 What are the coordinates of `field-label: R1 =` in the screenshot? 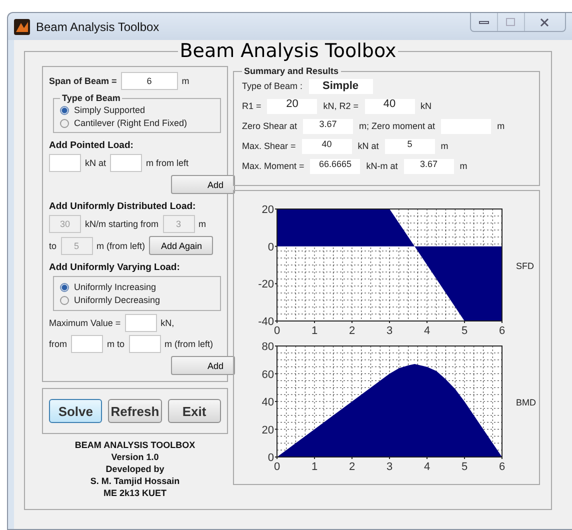 It's located at (252, 106).